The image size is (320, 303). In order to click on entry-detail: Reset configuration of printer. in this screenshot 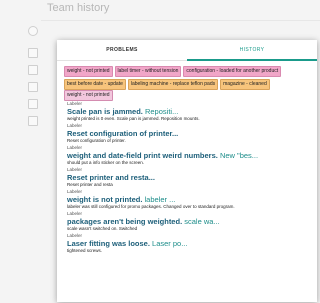, I will do `click(96, 140)`.